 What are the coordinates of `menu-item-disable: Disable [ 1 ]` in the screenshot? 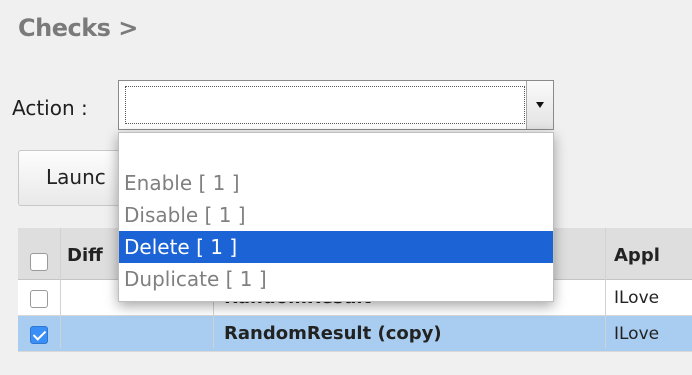 It's located at (336, 215).